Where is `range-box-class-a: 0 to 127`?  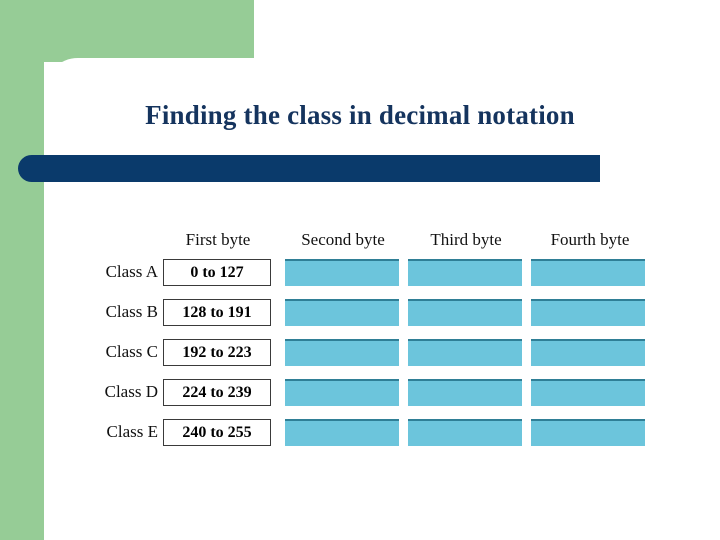
range-box-class-a: 0 to 127 is located at coordinates (217, 272).